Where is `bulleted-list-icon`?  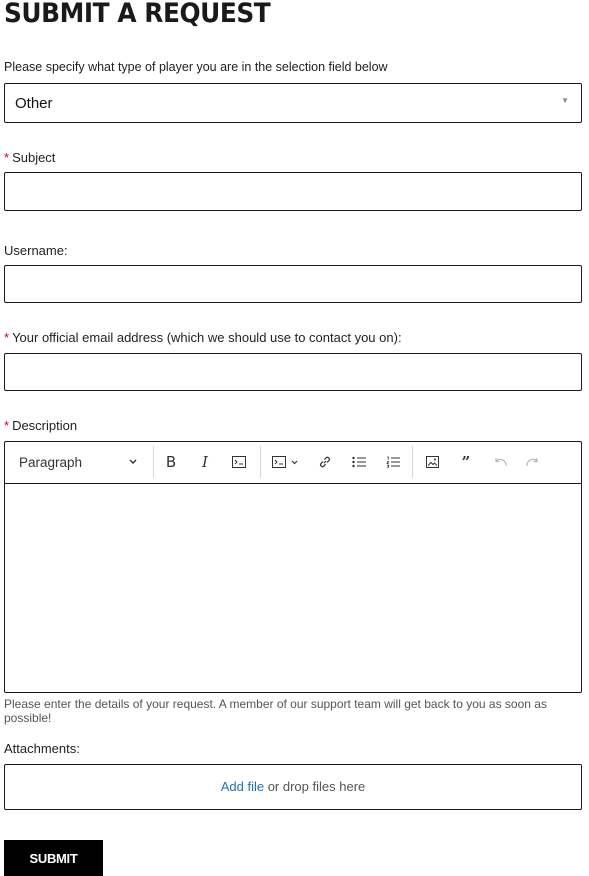 bulleted-list-icon is located at coordinates (359, 462).